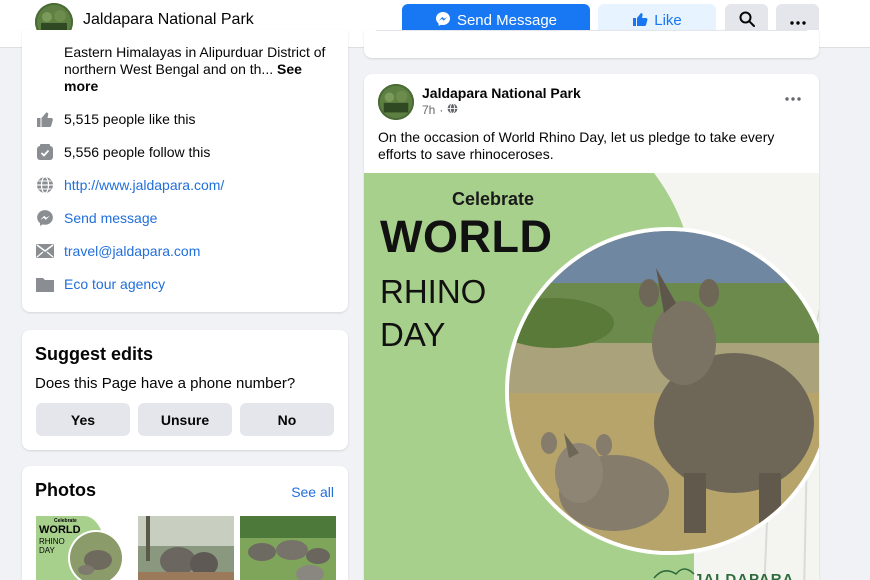 The image size is (870, 580). Describe the element at coordinates (94, 354) in the screenshot. I see `suggest-edits-title: Suggest edits` at that location.